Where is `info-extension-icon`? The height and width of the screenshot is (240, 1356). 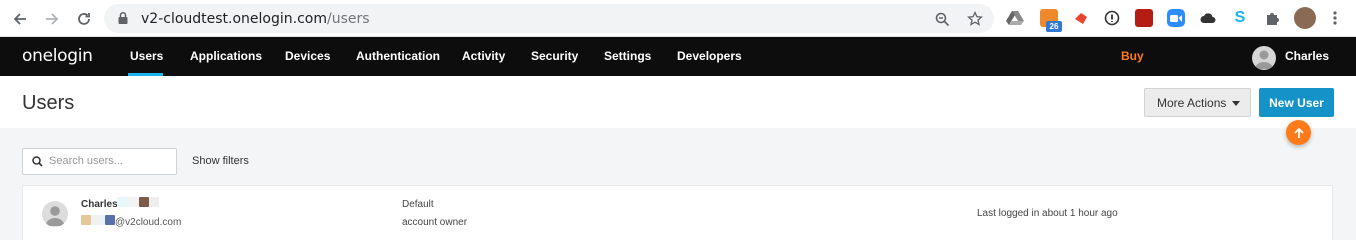
info-extension-icon is located at coordinates (1112, 18).